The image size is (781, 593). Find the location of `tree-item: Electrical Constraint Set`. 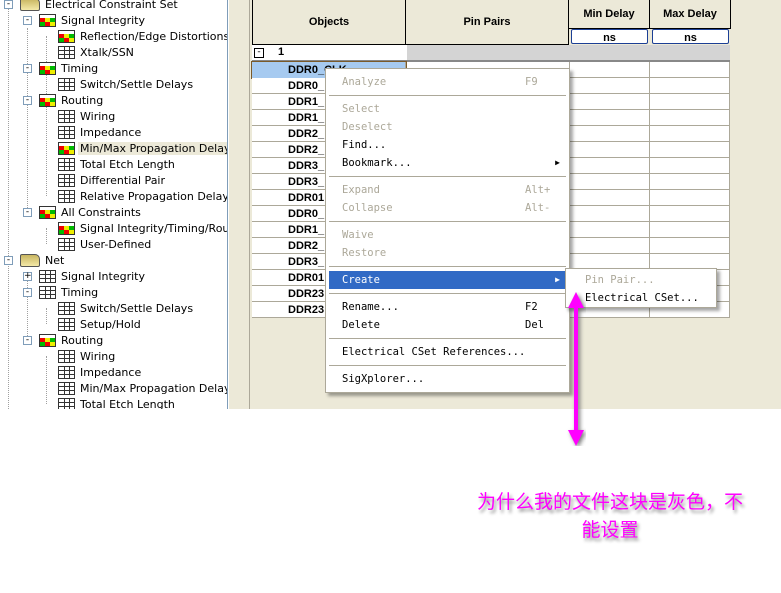

tree-item: Electrical Constraint Set is located at coordinates (100, 6).